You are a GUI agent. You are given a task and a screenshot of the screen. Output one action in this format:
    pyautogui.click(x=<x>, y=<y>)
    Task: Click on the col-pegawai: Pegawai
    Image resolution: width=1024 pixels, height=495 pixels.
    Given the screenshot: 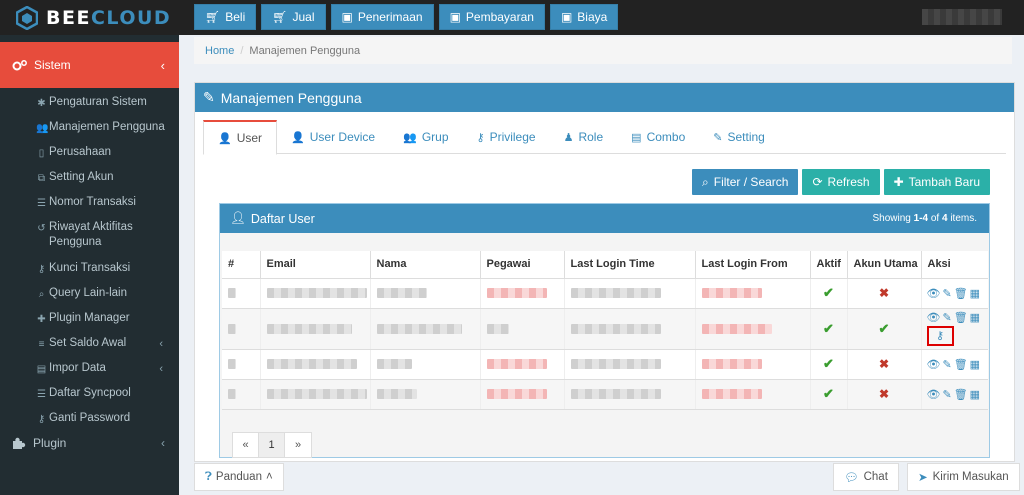 What is the action you would take?
    pyautogui.click(x=522, y=265)
    